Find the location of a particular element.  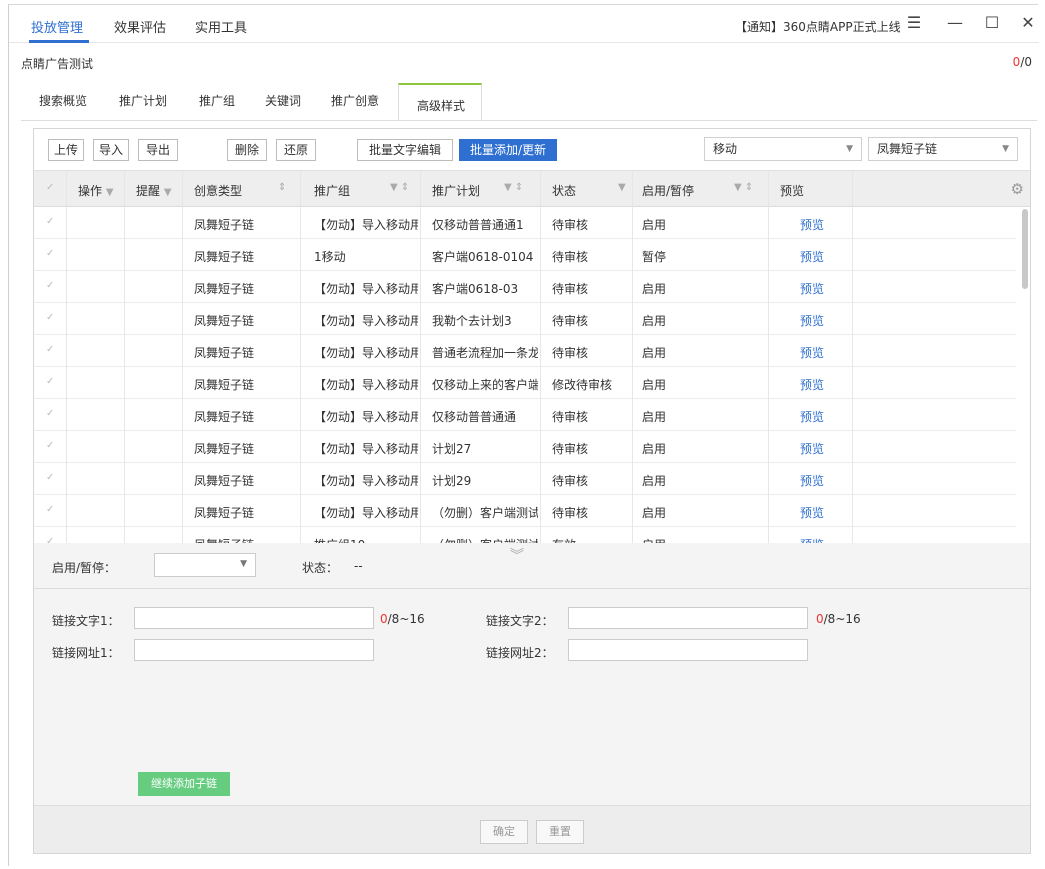

collapse-chevron-icon: ︾ is located at coordinates (517, 555).